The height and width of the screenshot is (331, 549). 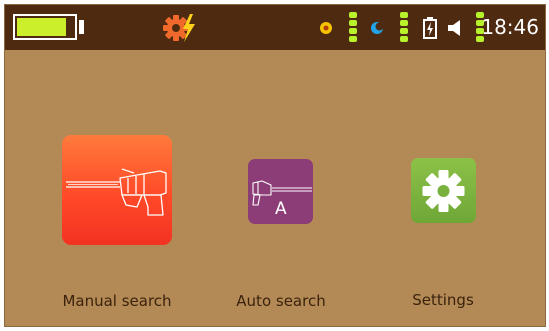 What do you see at coordinates (455, 28) in the screenshot?
I see `speaker-icon` at bounding box center [455, 28].